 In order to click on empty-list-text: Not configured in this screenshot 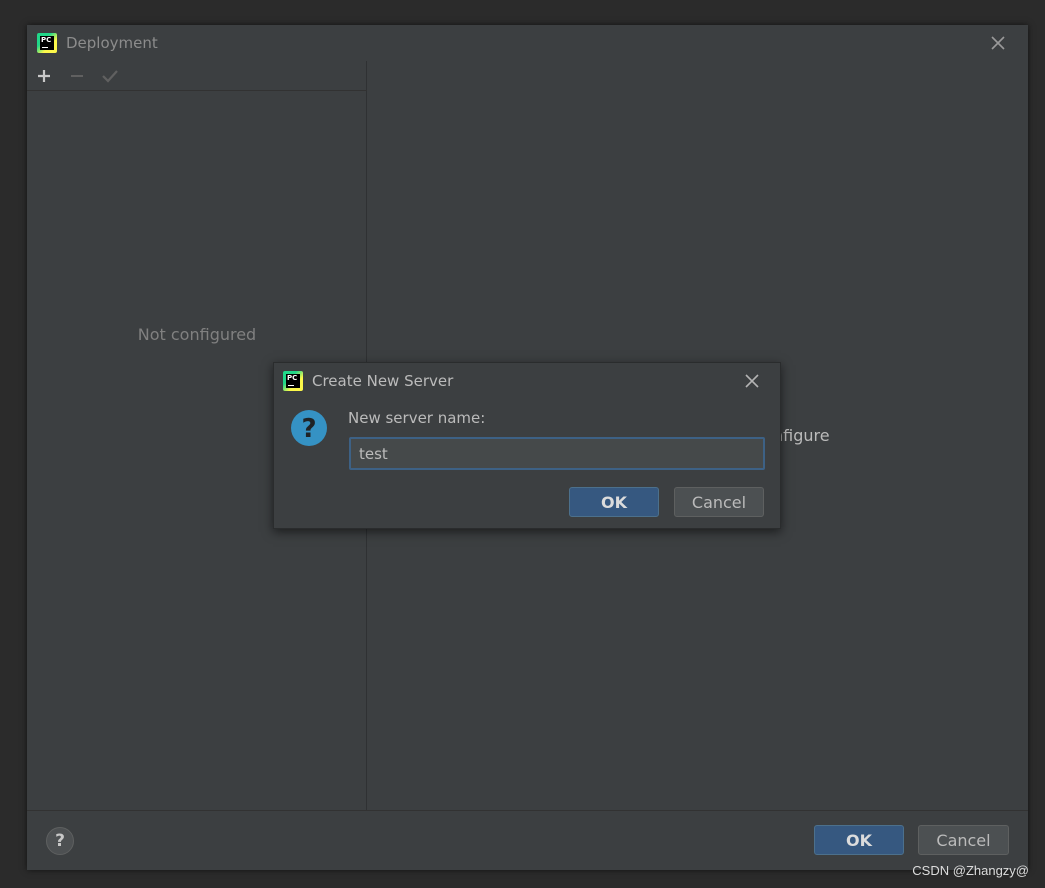, I will do `click(197, 334)`.